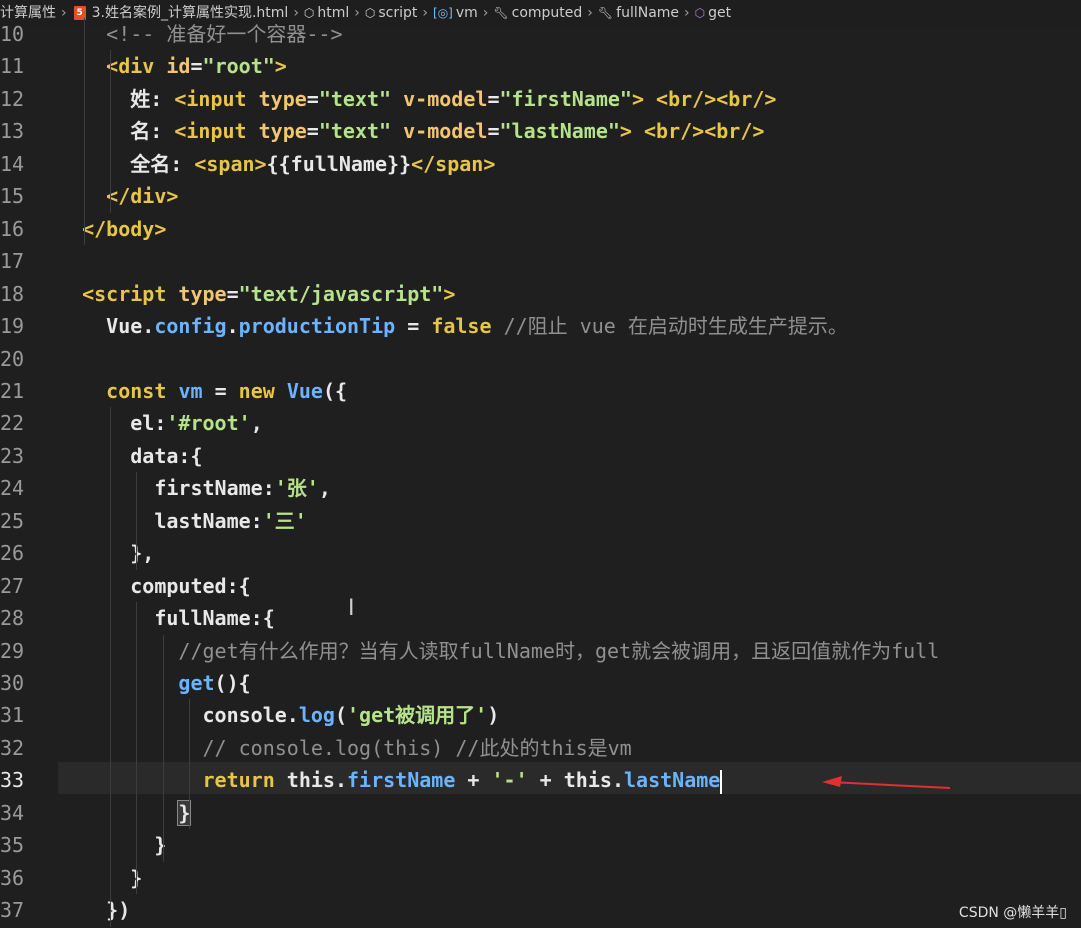 Image resolution: width=1081 pixels, height=928 pixels. Describe the element at coordinates (716, 98) in the screenshot. I see `code-token: <br/><br/>` at that location.